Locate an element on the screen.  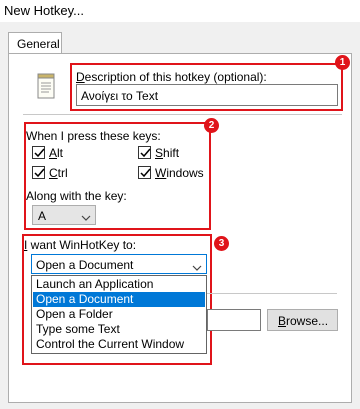
tab-general-label: General is located at coordinates (38, 44).